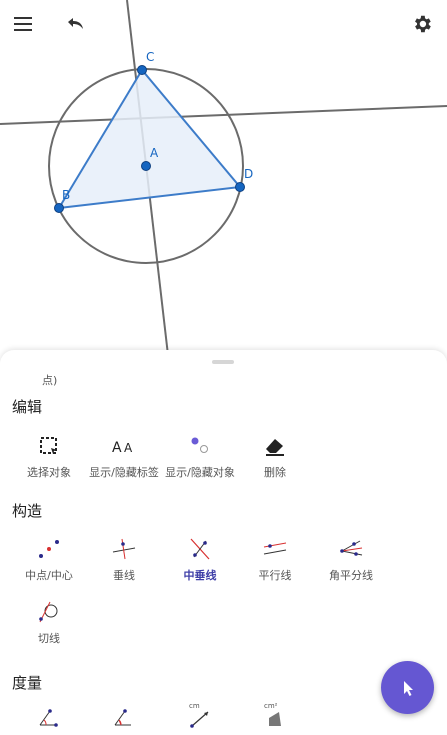 The height and width of the screenshot is (735, 447). I want to click on tool-delete: 删除, so click(275, 456).